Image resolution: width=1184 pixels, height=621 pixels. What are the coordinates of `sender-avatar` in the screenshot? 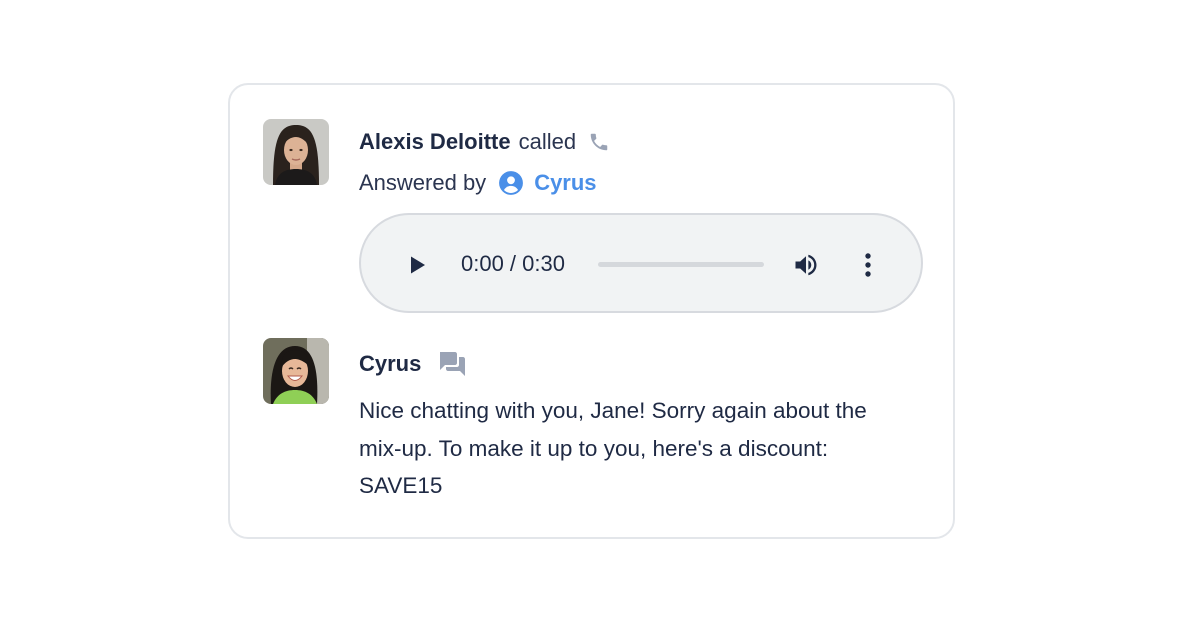 It's located at (296, 371).